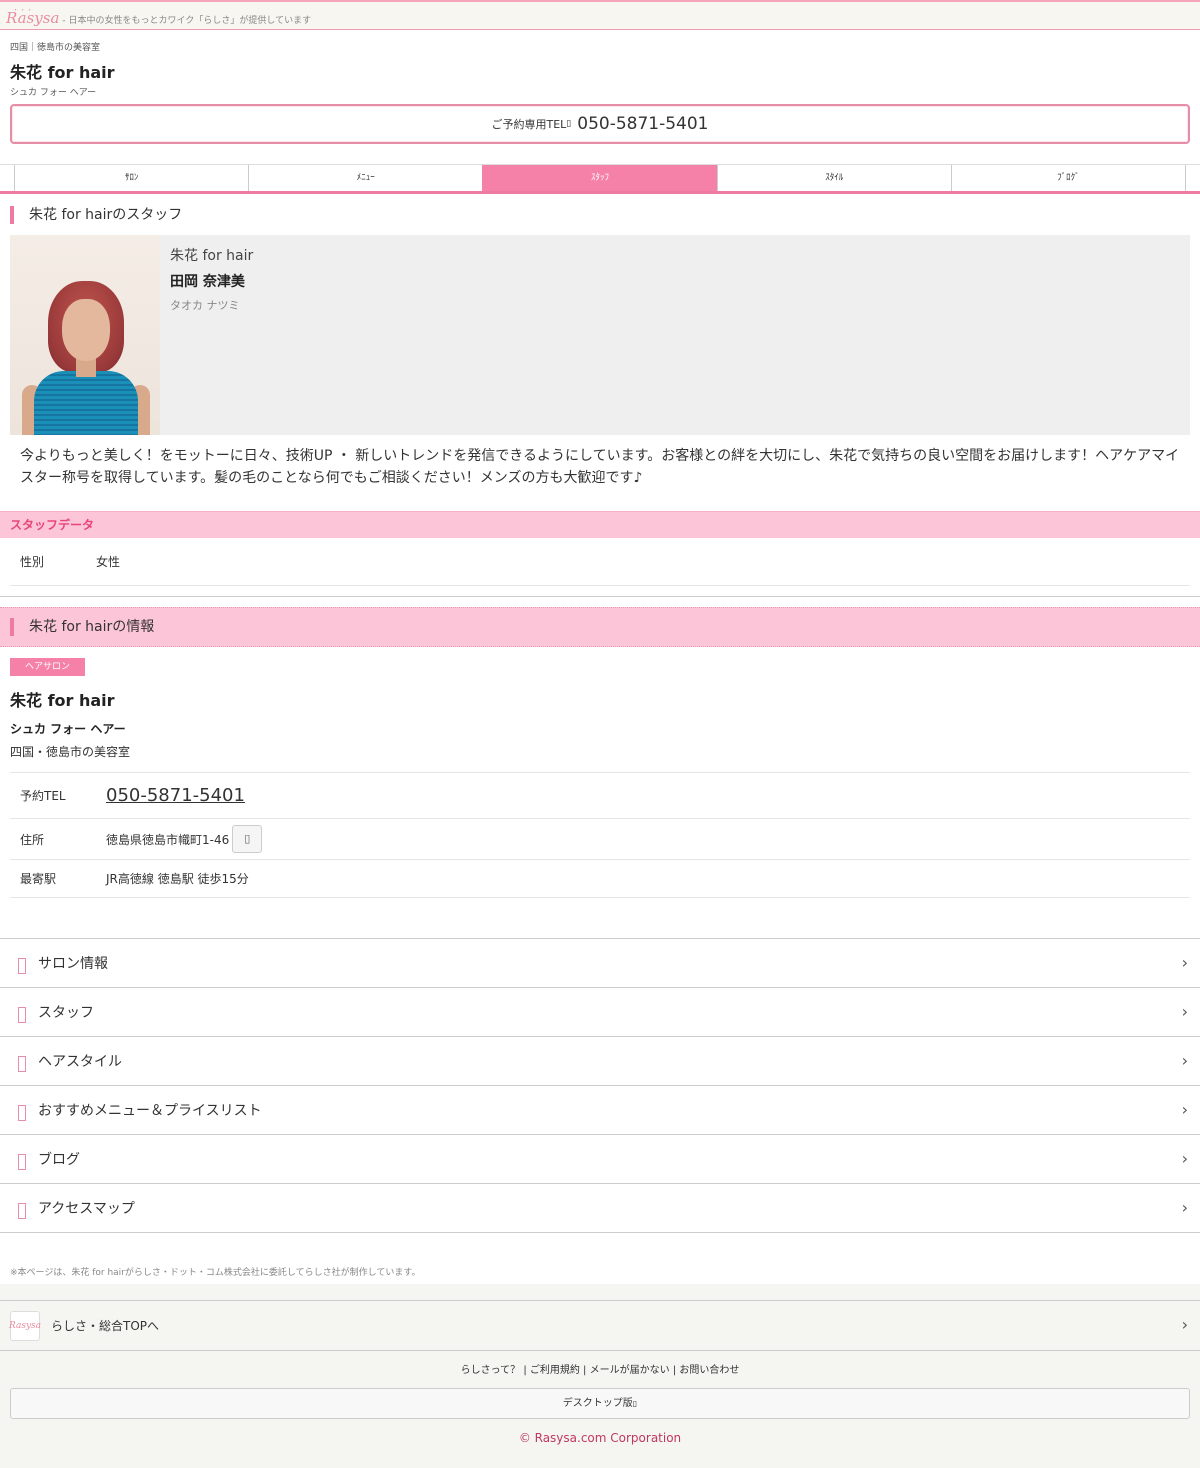 This screenshot has width=1200, height=1468. What do you see at coordinates (150, 1111) in the screenshot?
I see `menu-item-label: おすすめメニュー＆プライスリスト` at bounding box center [150, 1111].